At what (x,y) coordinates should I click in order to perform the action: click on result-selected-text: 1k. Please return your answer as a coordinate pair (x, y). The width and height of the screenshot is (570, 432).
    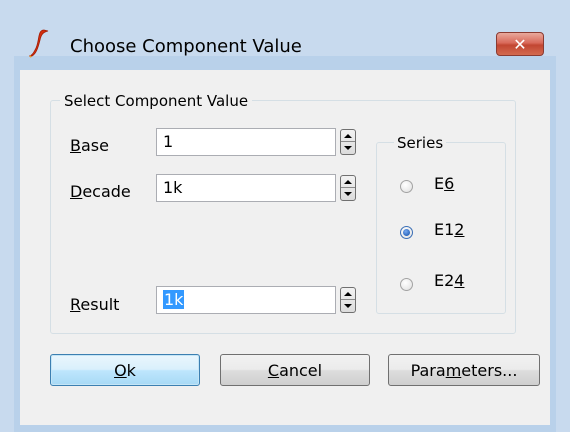
    Looking at the image, I should click on (174, 299).